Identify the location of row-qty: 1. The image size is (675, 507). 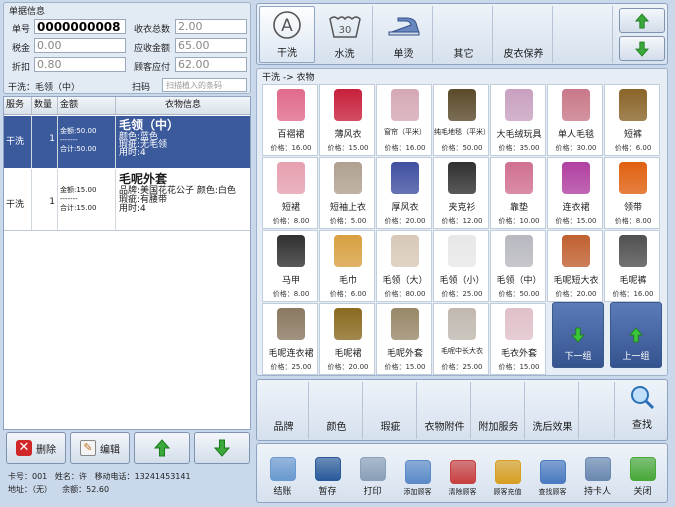
(45, 199).